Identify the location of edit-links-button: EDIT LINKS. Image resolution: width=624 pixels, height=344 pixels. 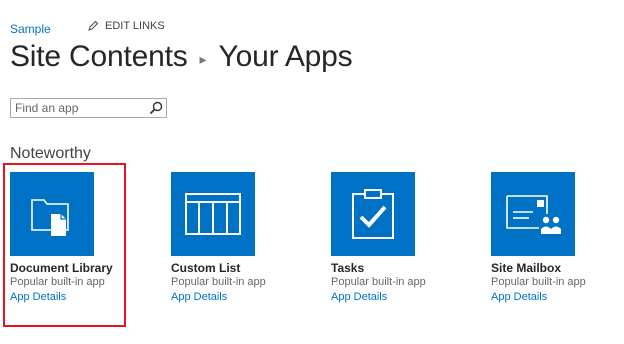
(126, 26).